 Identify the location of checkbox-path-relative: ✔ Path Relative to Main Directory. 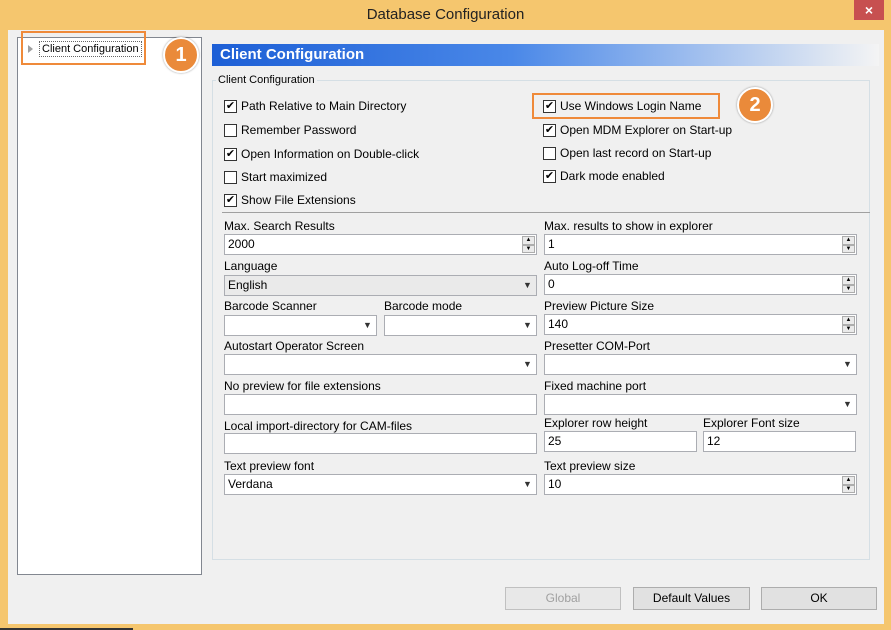
(315, 106).